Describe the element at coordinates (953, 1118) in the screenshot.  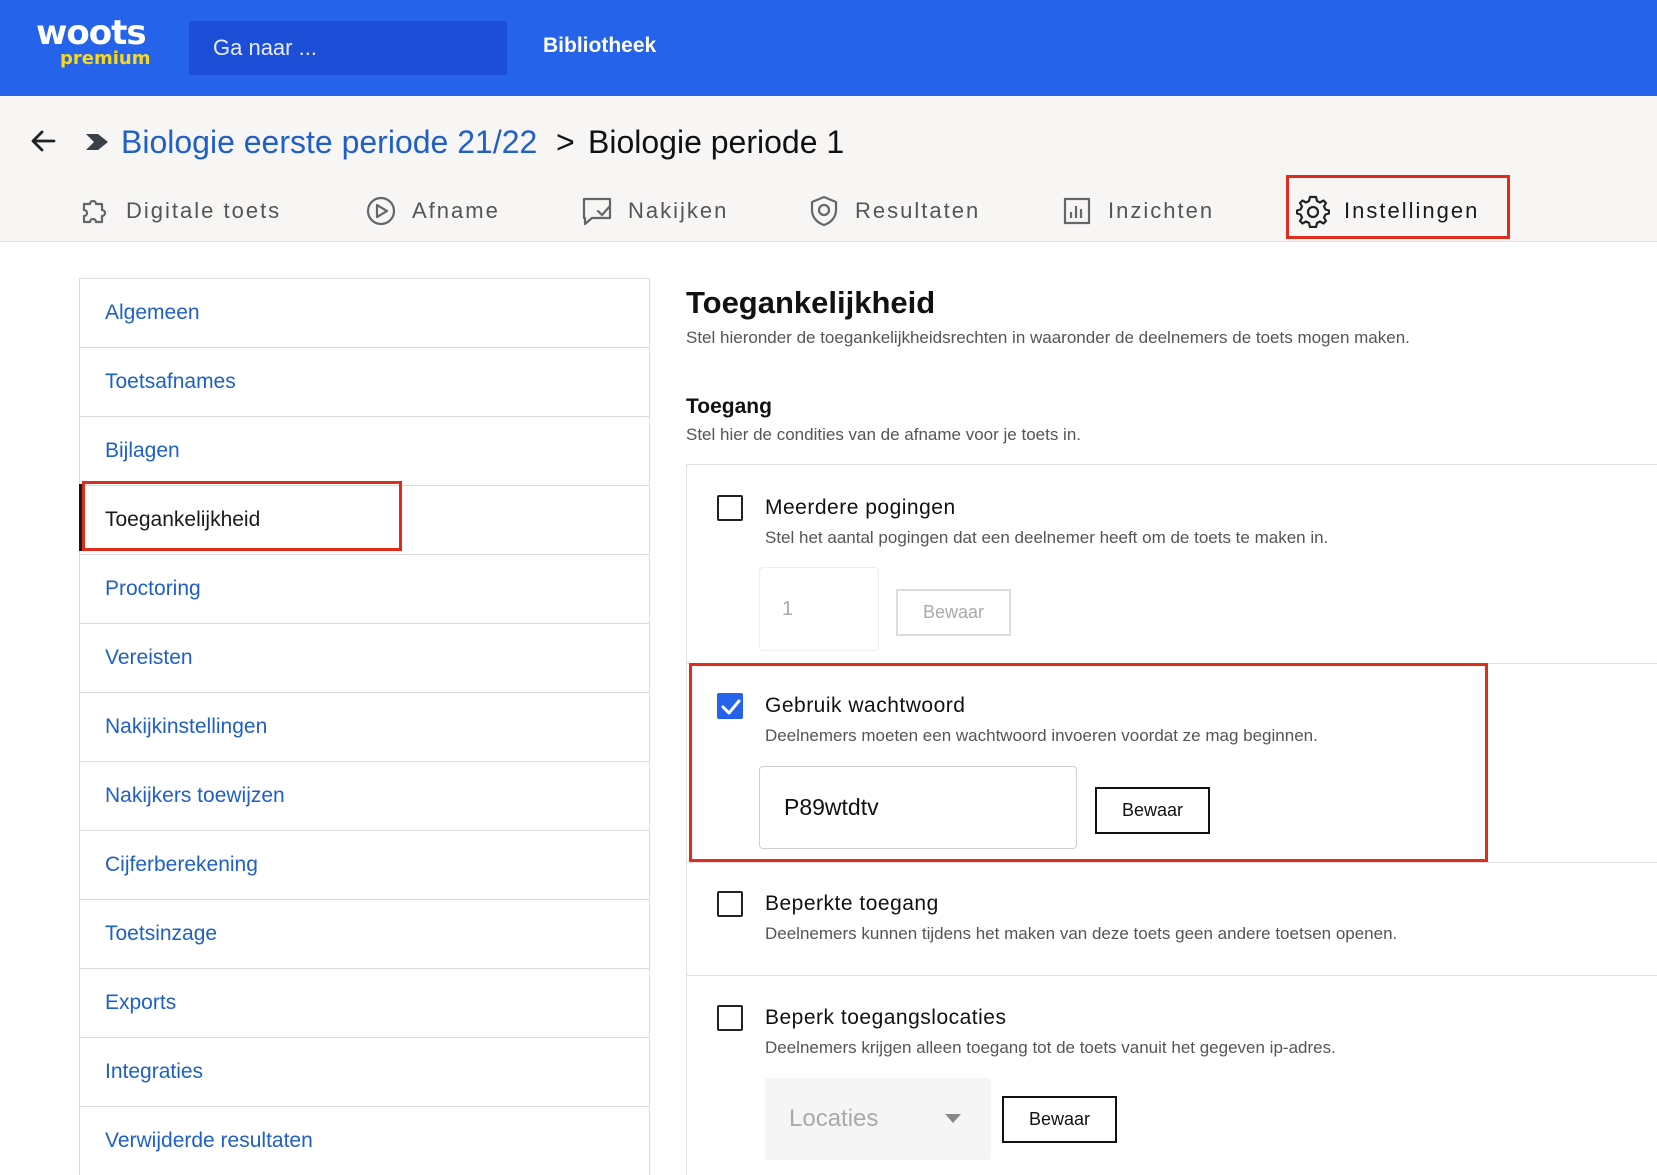
I see `chevron-down-icon` at that location.